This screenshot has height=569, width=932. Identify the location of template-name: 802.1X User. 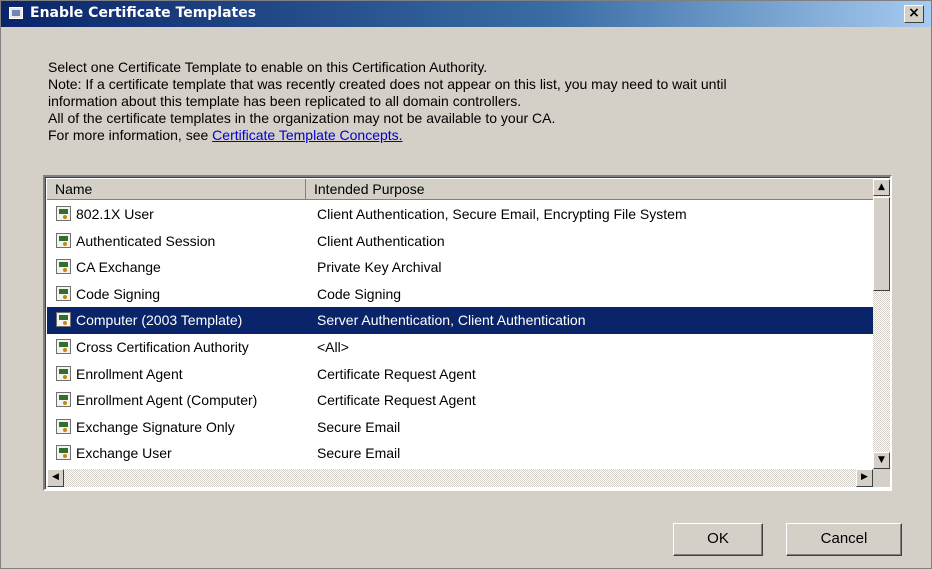
(115, 214).